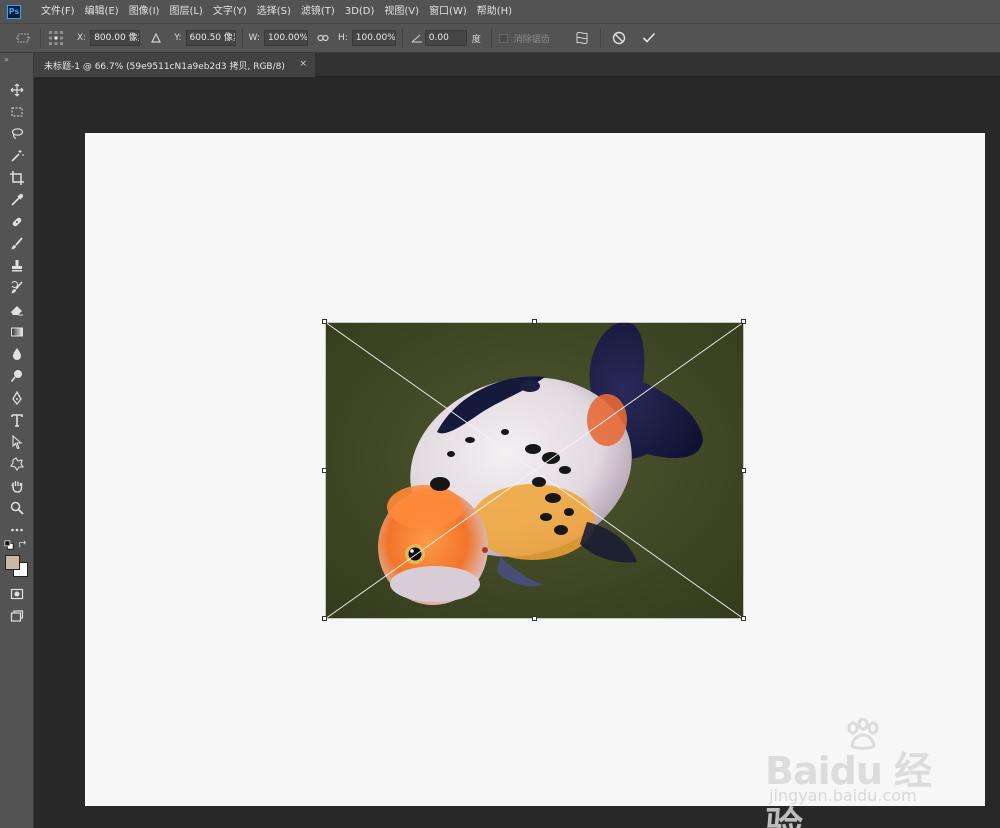  Describe the element at coordinates (17, 244) in the screenshot. I see `brush-tool-icon` at that location.